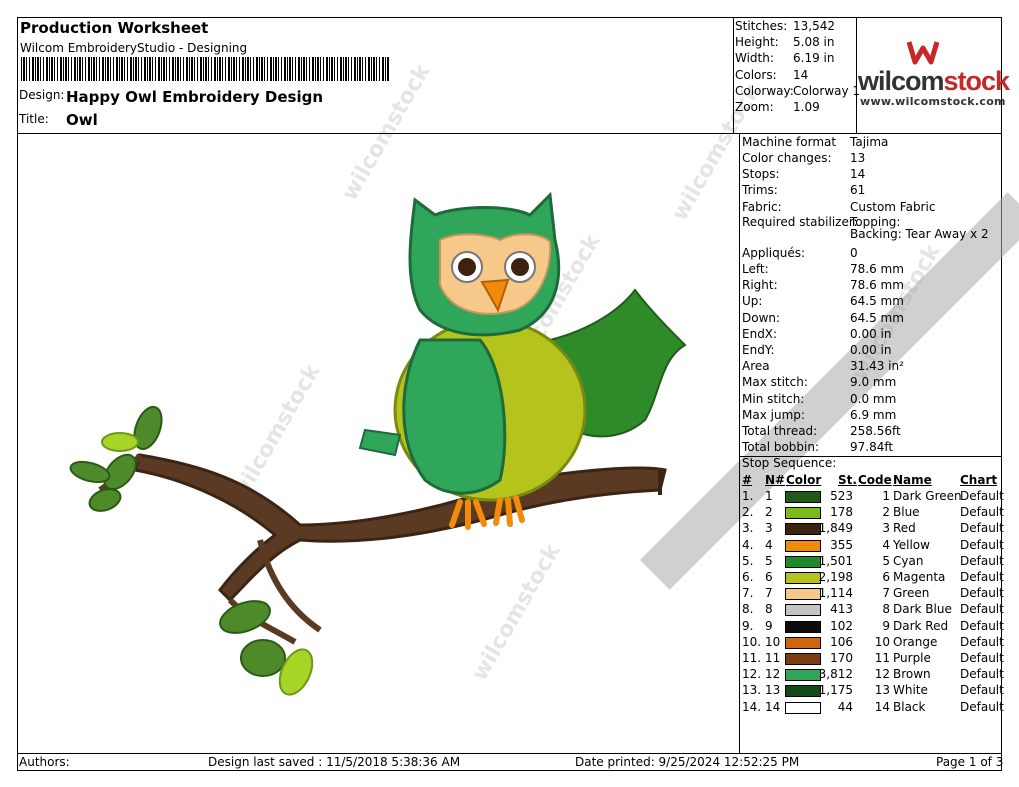 This screenshot has width=1019, height=787. What do you see at coordinates (934, 81) in the screenshot?
I see `logo-wordmark: wilcomstock` at bounding box center [934, 81].